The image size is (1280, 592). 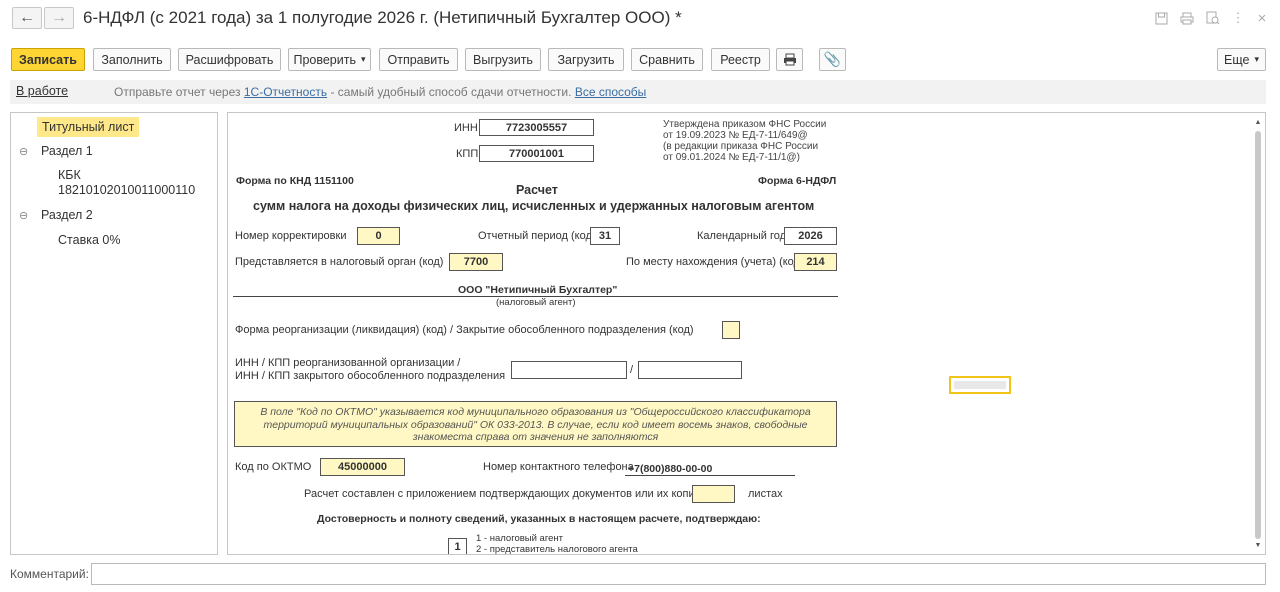 What do you see at coordinates (797, 181) in the screenshot?
I see `form-code: Форма 6-НДФЛ` at bounding box center [797, 181].